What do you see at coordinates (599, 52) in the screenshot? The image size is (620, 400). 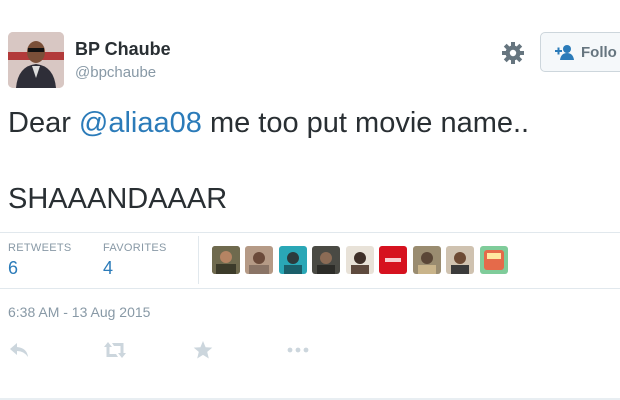 I see `follow-button-label: Follo` at bounding box center [599, 52].